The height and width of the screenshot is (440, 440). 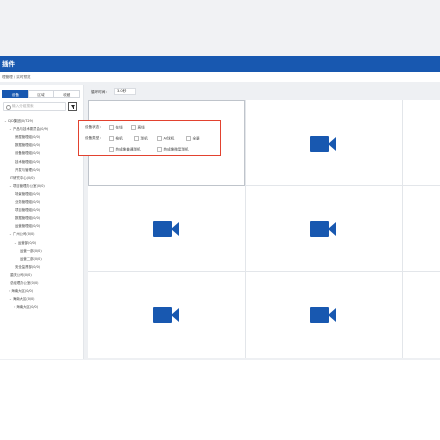 I want to click on cycle-time-label: 循环时间：, so click(x=100, y=92).